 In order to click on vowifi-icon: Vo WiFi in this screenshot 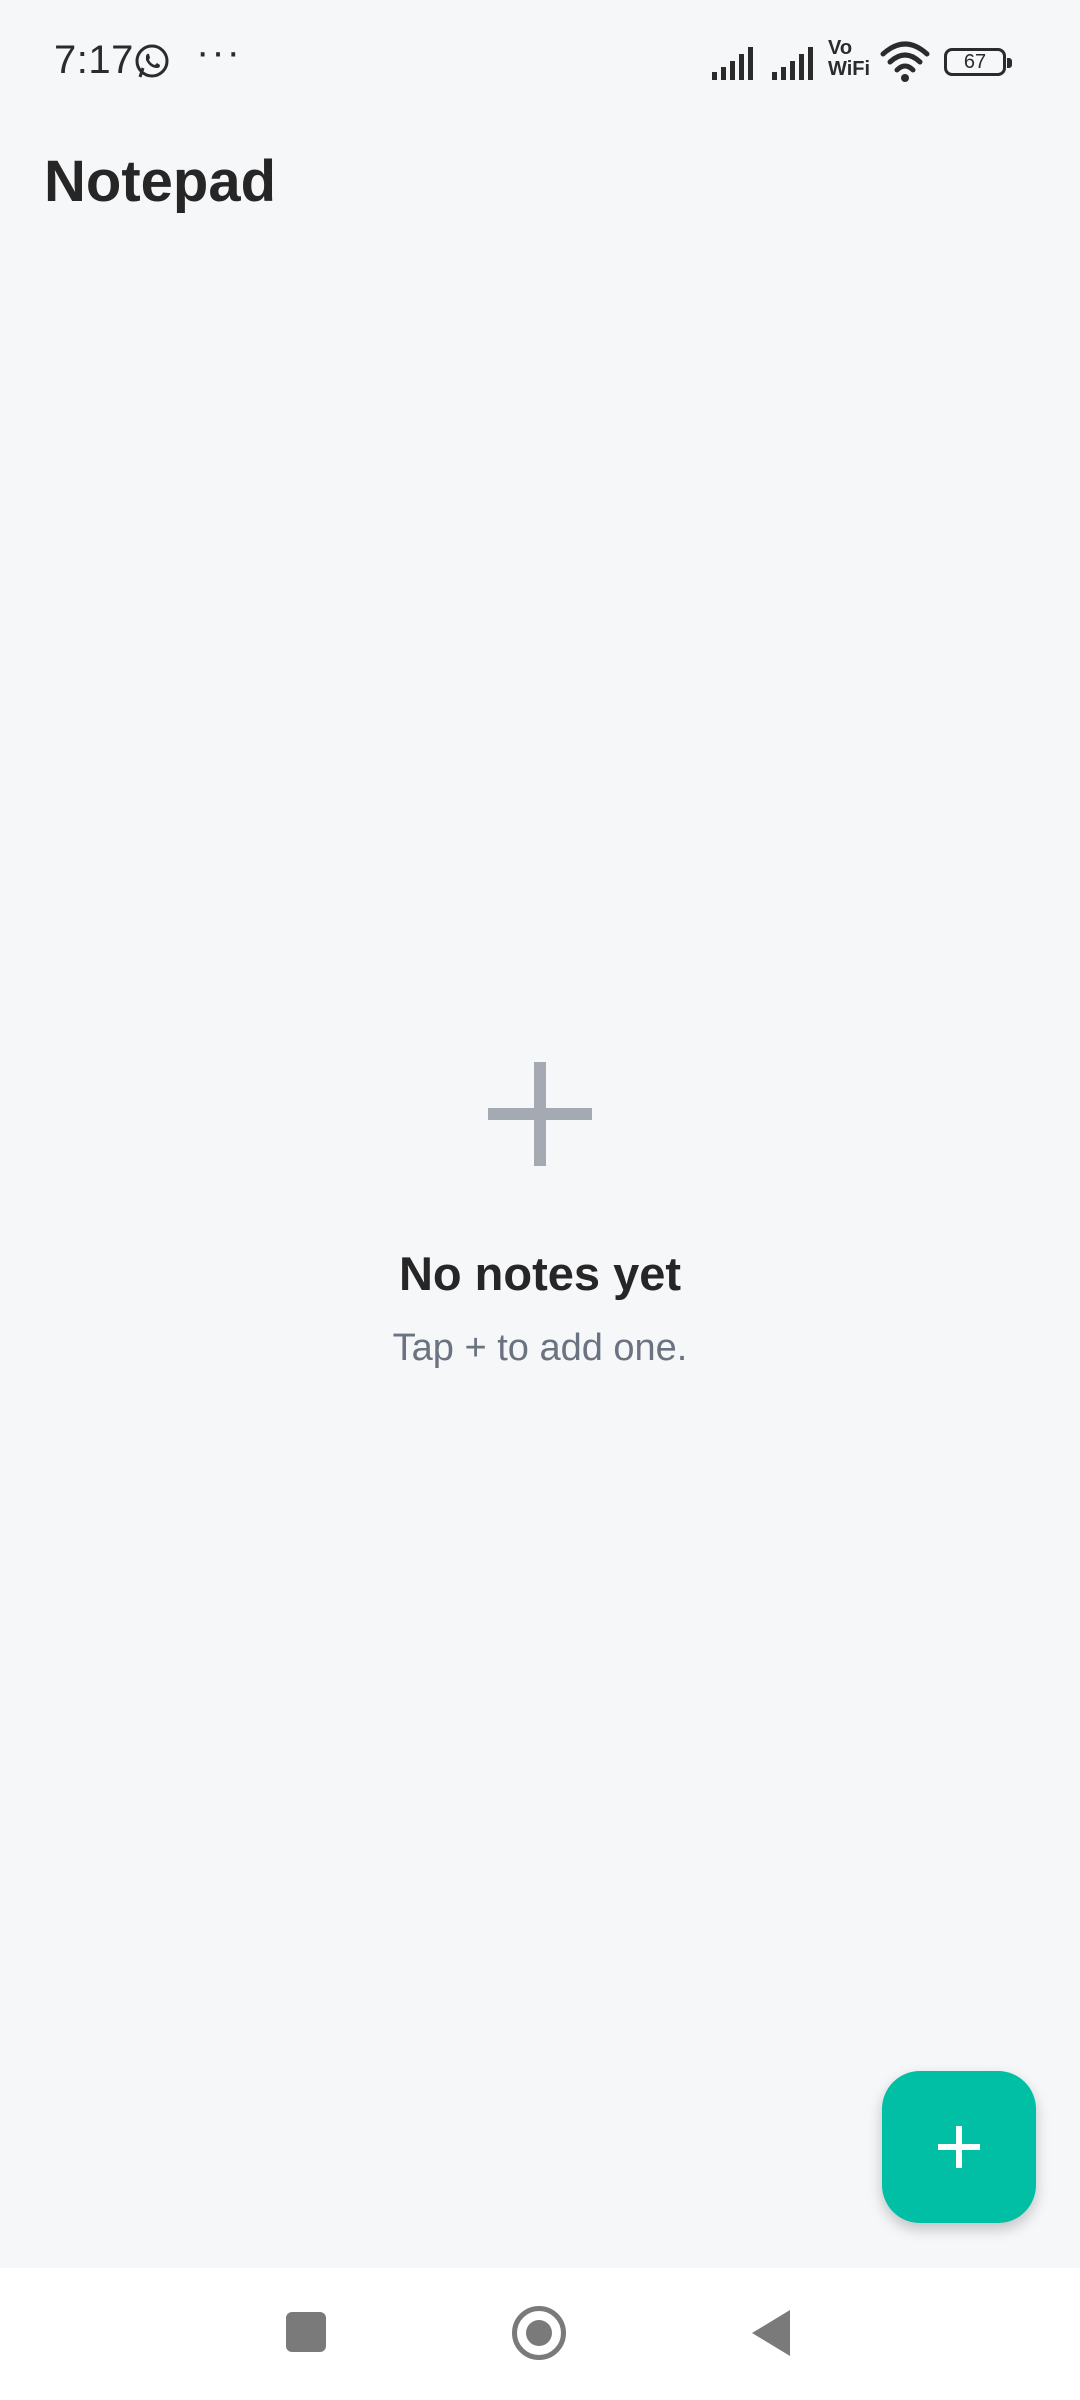, I will do `click(851, 59)`.